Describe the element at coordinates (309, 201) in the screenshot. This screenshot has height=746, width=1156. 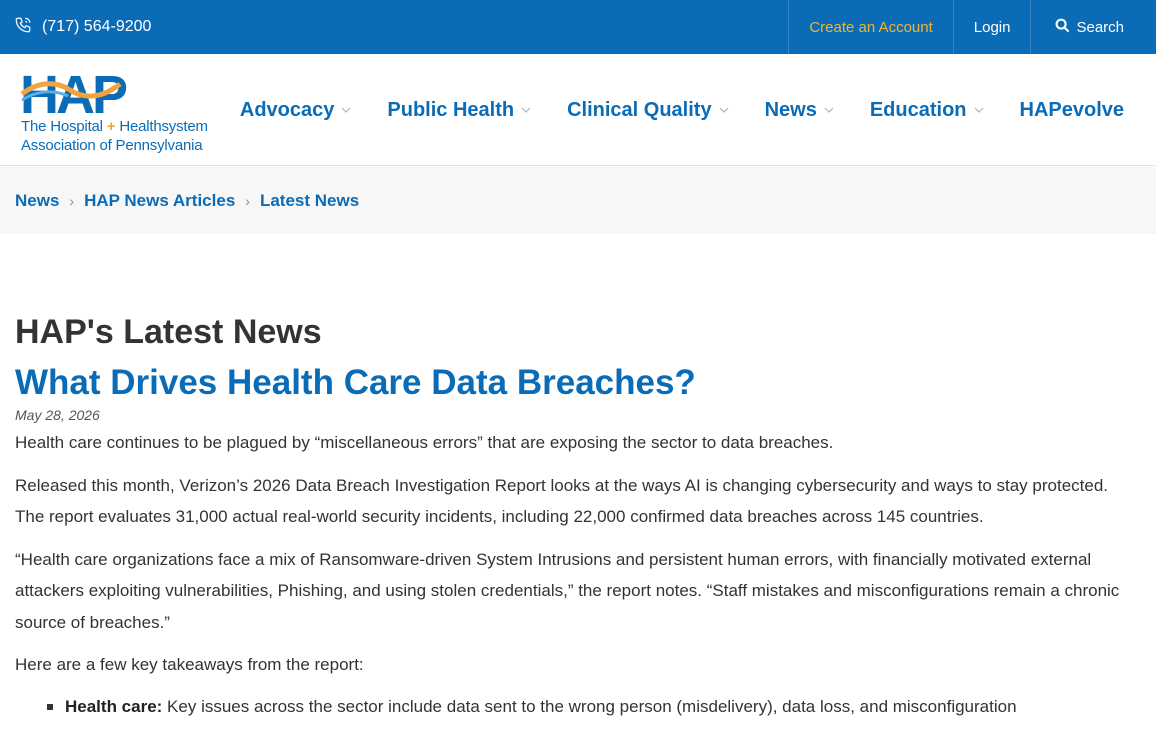
I see `breadcrumb-latest-news: Latest News` at that location.